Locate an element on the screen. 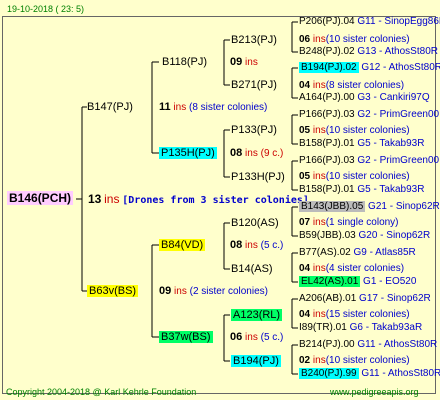  gen3-node: A123(RL) is located at coordinates (257, 315).